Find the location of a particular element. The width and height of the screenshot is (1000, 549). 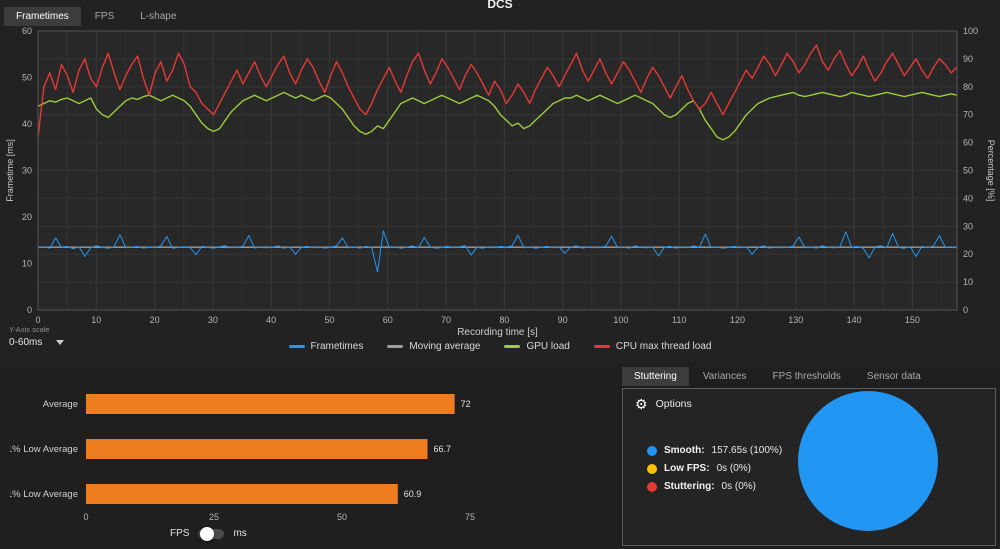

legend-item-low-fps: Low FPS: 0s (0%) is located at coordinates (714, 468).